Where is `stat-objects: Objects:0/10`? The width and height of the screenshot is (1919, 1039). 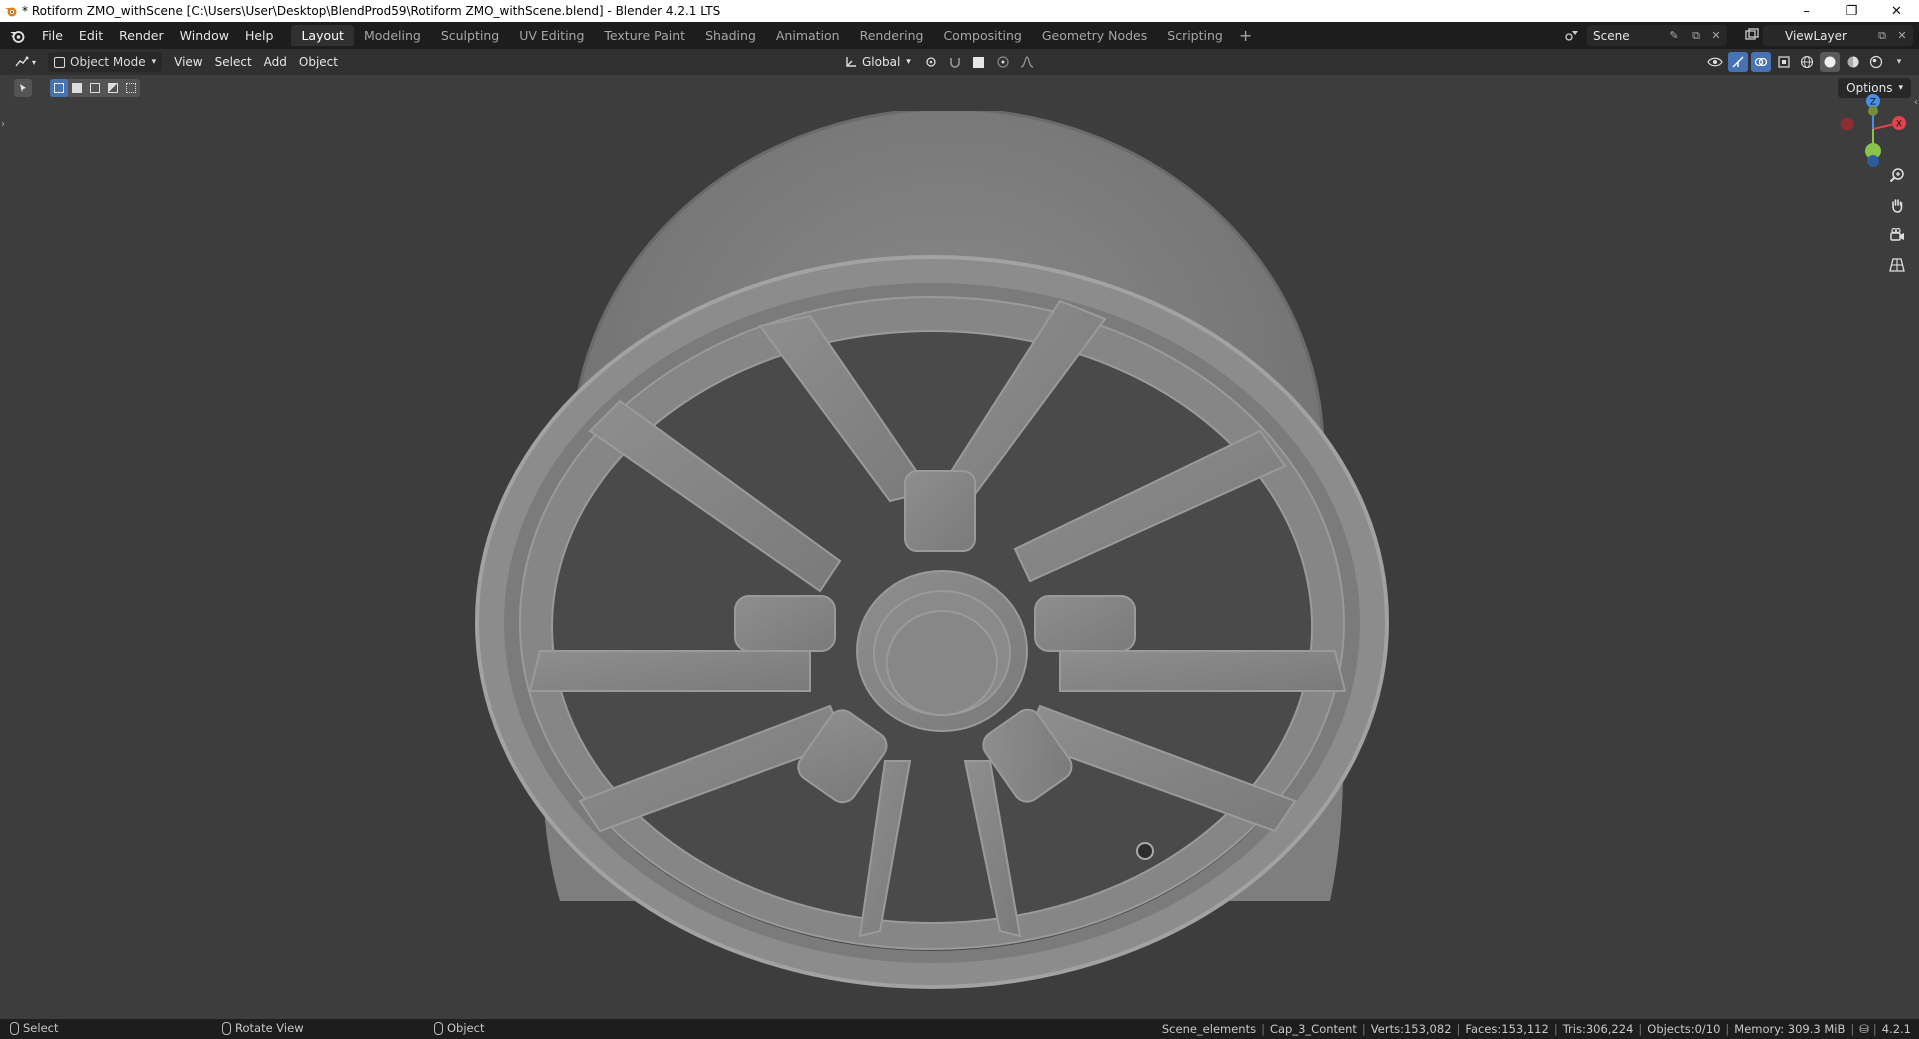 stat-objects: Objects:0/10 is located at coordinates (1684, 1029).